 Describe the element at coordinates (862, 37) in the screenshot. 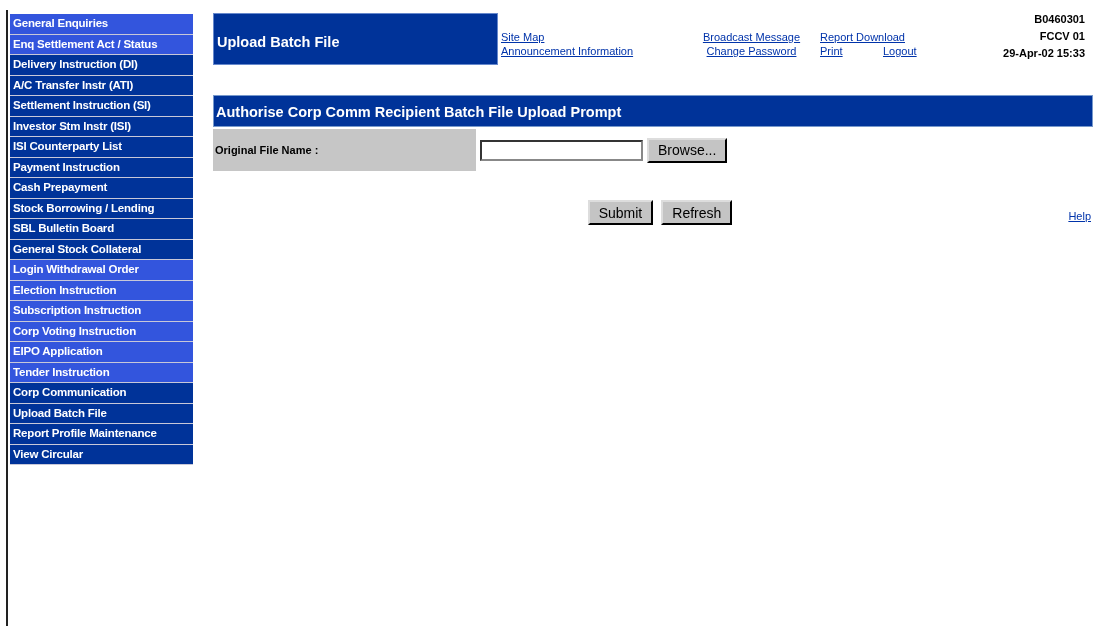

I see `nav-link: Report Download` at that location.